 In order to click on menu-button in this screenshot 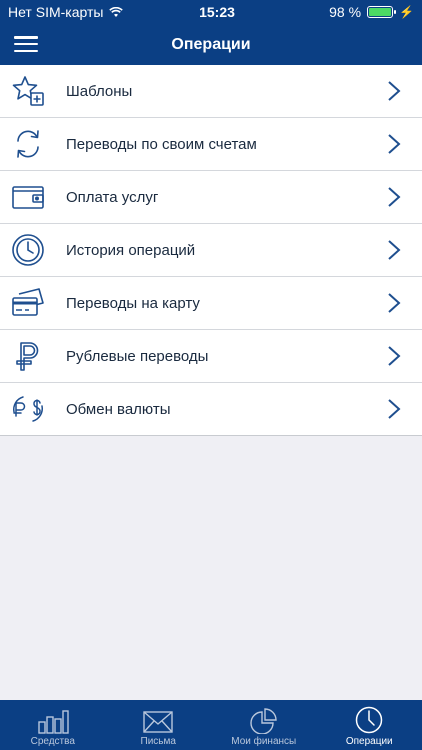, I will do `click(26, 44)`.